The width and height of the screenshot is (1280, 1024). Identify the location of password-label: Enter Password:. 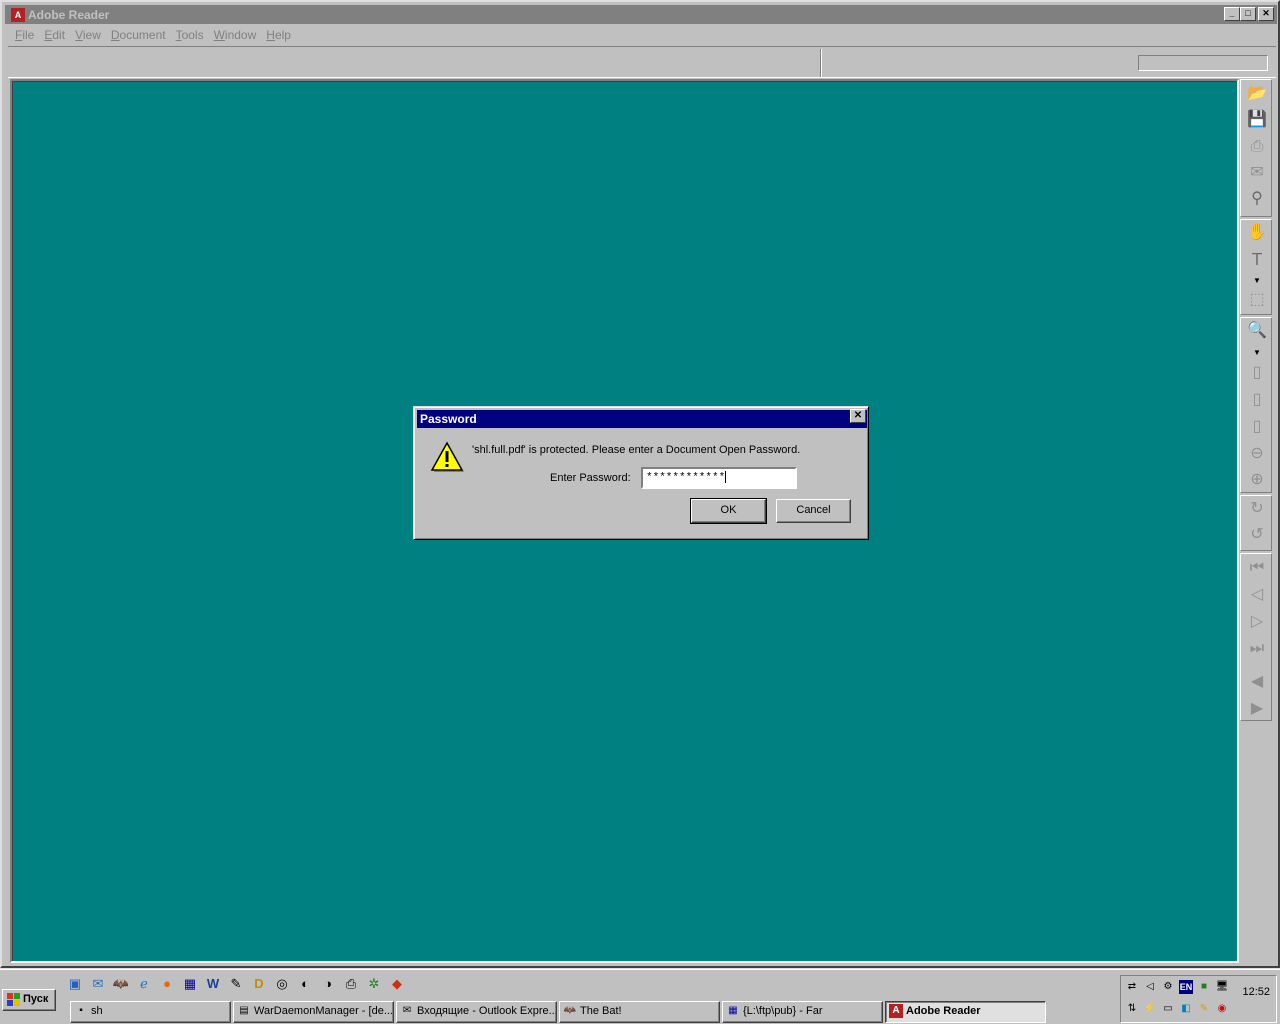
(590, 478).